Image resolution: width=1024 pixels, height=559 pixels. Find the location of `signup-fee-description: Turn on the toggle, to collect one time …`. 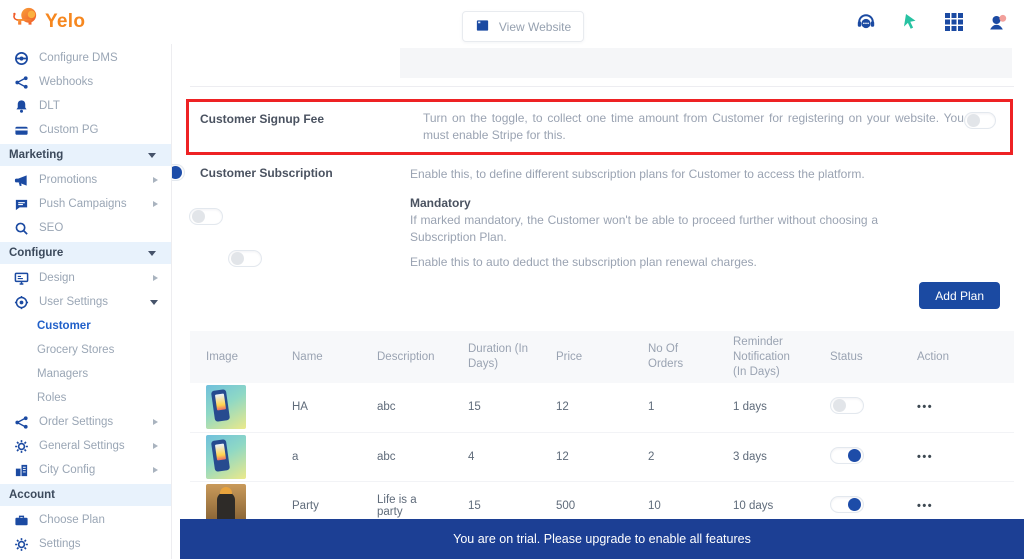

signup-fee-description: Turn on the toggle, to collect one time … is located at coordinates (693, 126).